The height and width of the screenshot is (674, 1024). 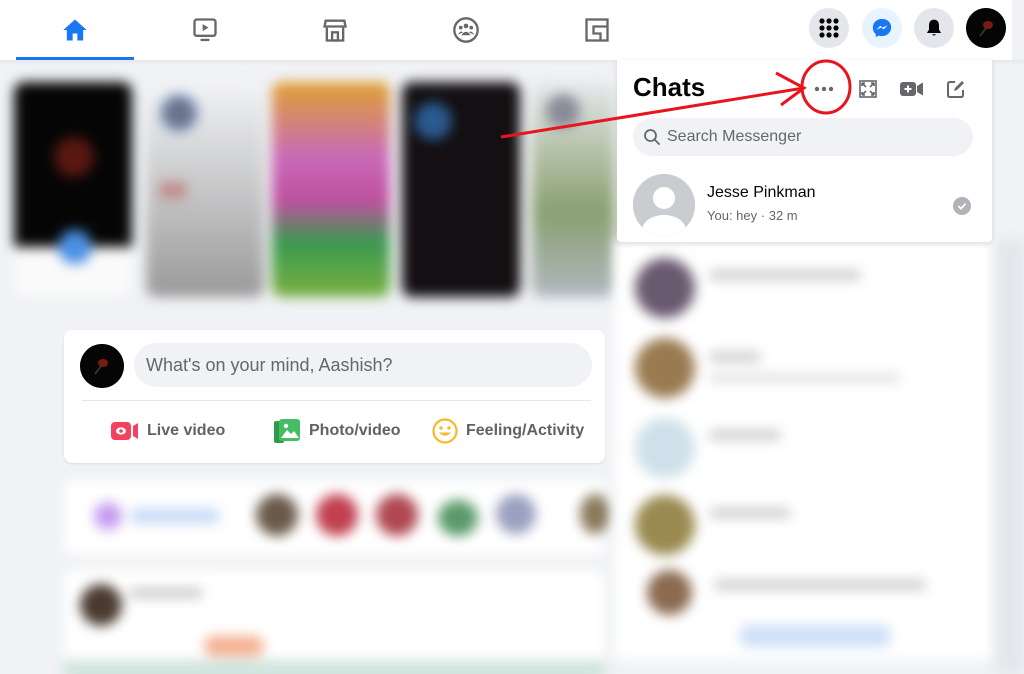 I want to click on default-avatar-icon, so click(x=664, y=205).